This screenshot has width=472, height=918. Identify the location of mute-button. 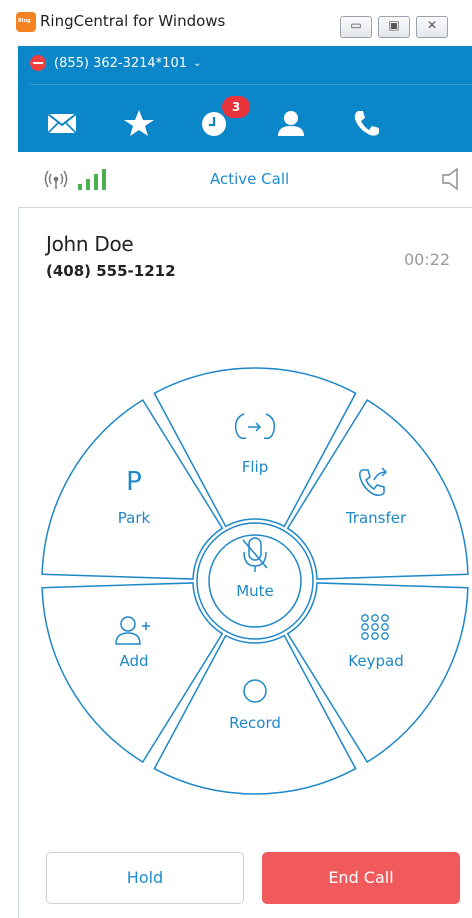
(255, 581).